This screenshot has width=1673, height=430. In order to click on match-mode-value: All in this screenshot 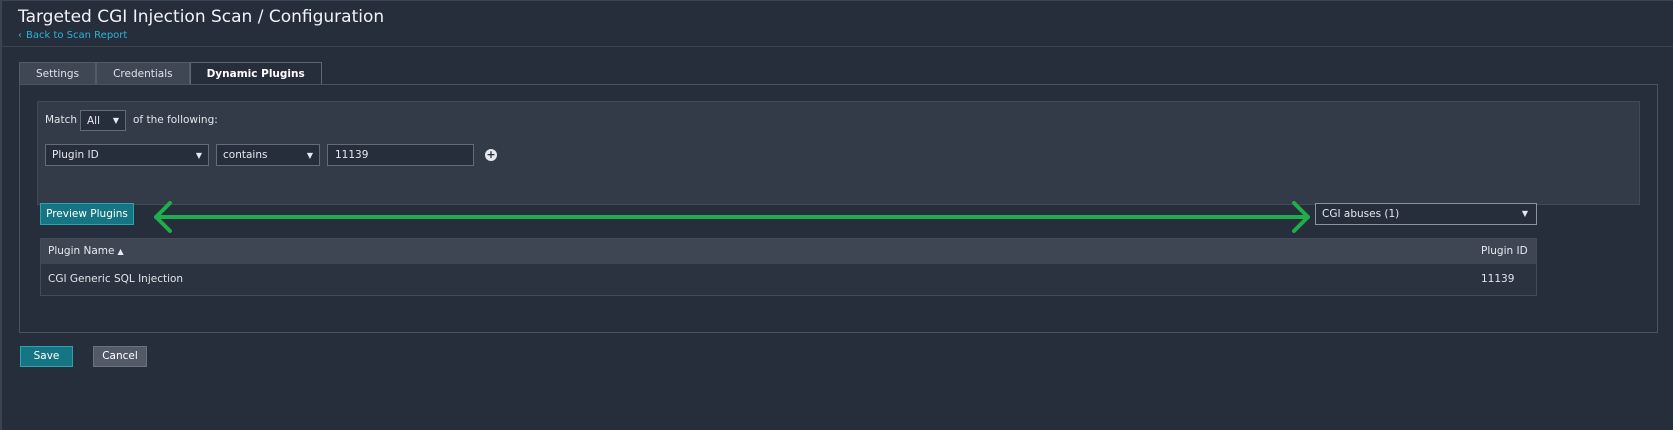, I will do `click(94, 121)`.